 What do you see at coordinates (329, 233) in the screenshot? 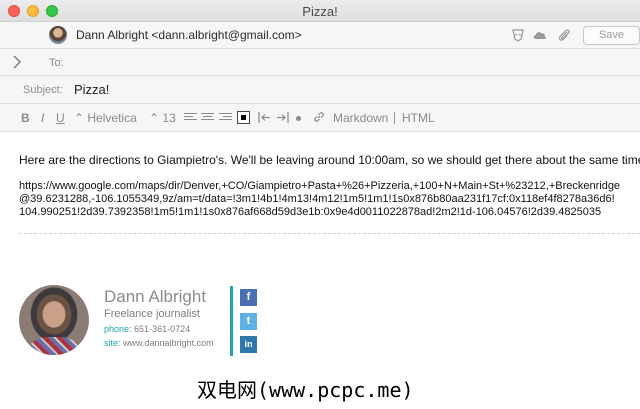
I see `signature-divider` at bounding box center [329, 233].